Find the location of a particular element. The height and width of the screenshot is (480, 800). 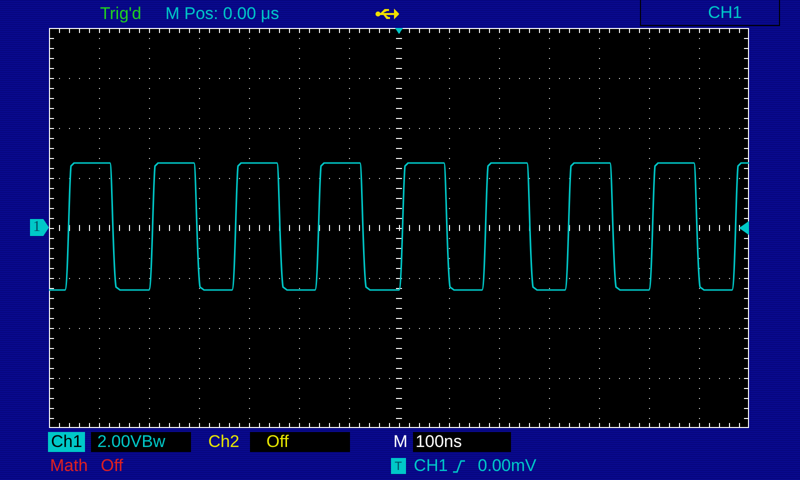

math-label: Math is located at coordinates (69, 466).